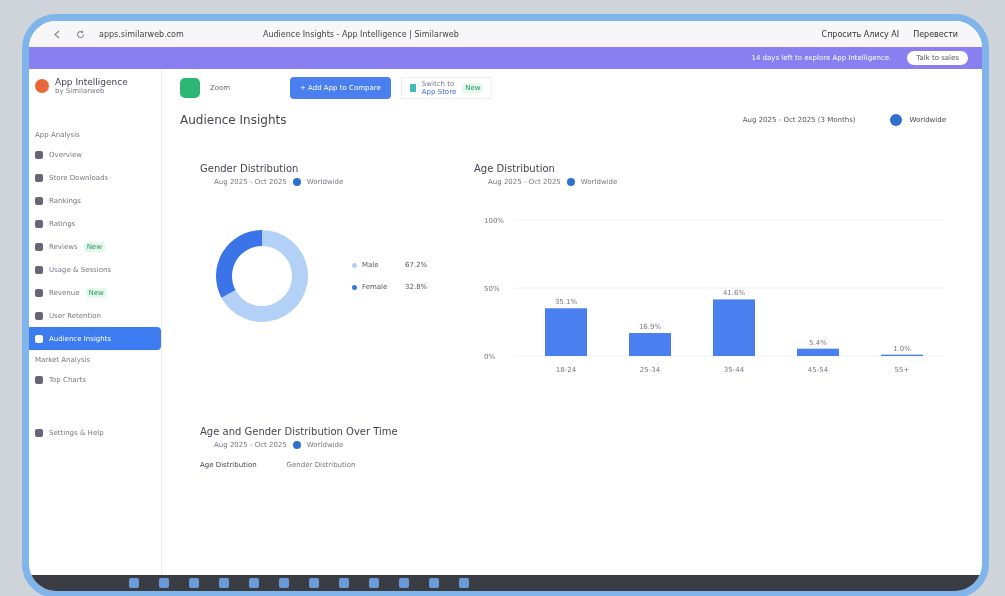 The image size is (1005, 596). What do you see at coordinates (299, 431) in the screenshot?
I see `card-title: Age and Gender Distribution Over Time` at bounding box center [299, 431].